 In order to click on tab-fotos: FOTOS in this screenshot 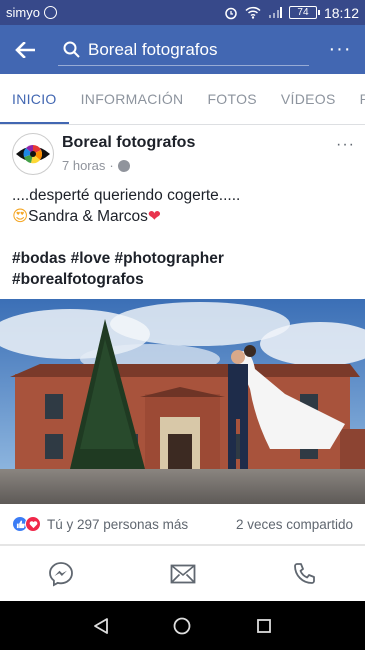, I will do `click(231, 99)`.